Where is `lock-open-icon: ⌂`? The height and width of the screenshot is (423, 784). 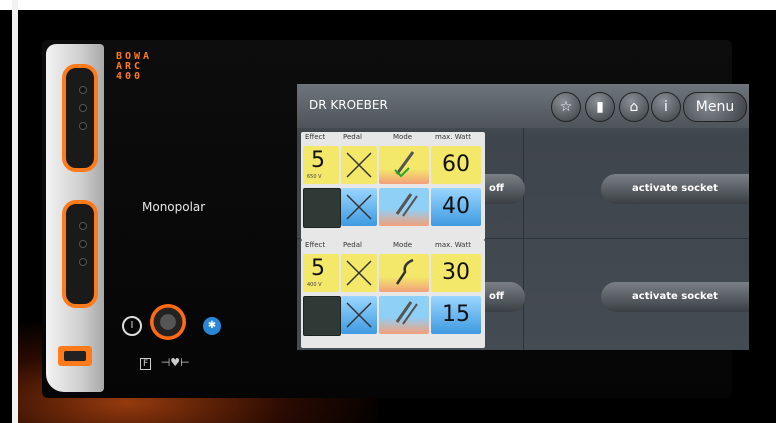
lock-open-icon: ⌂ is located at coordinates (634, 107).